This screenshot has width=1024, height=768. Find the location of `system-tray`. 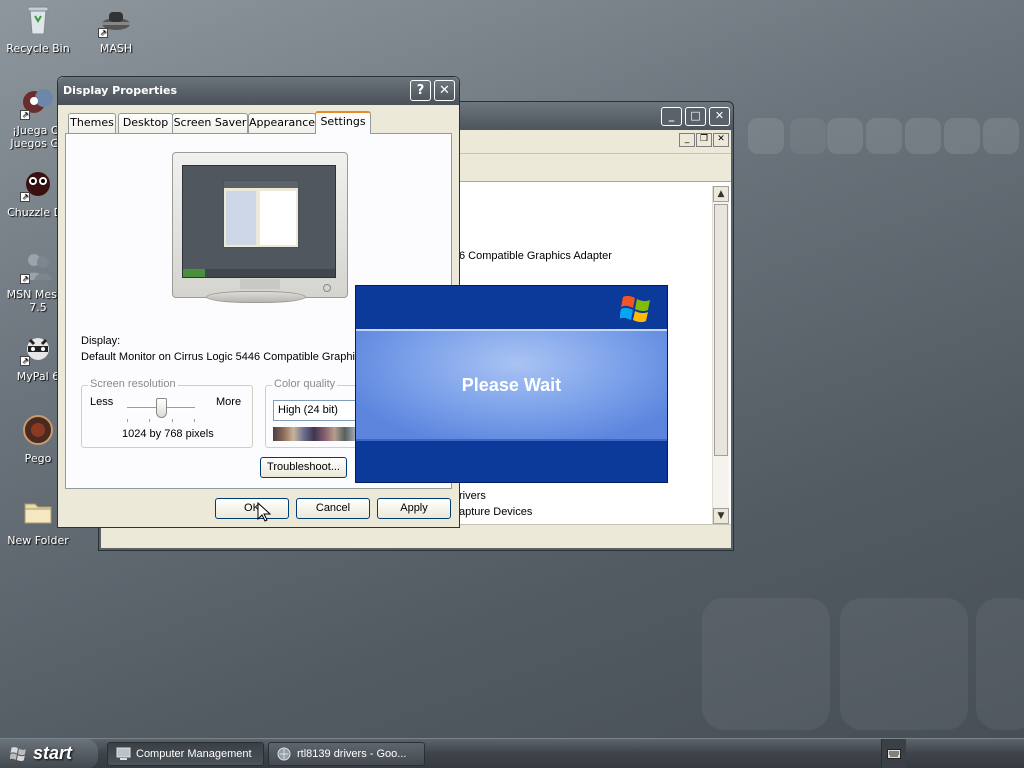

system-tray is located at coordinates (893, 753).